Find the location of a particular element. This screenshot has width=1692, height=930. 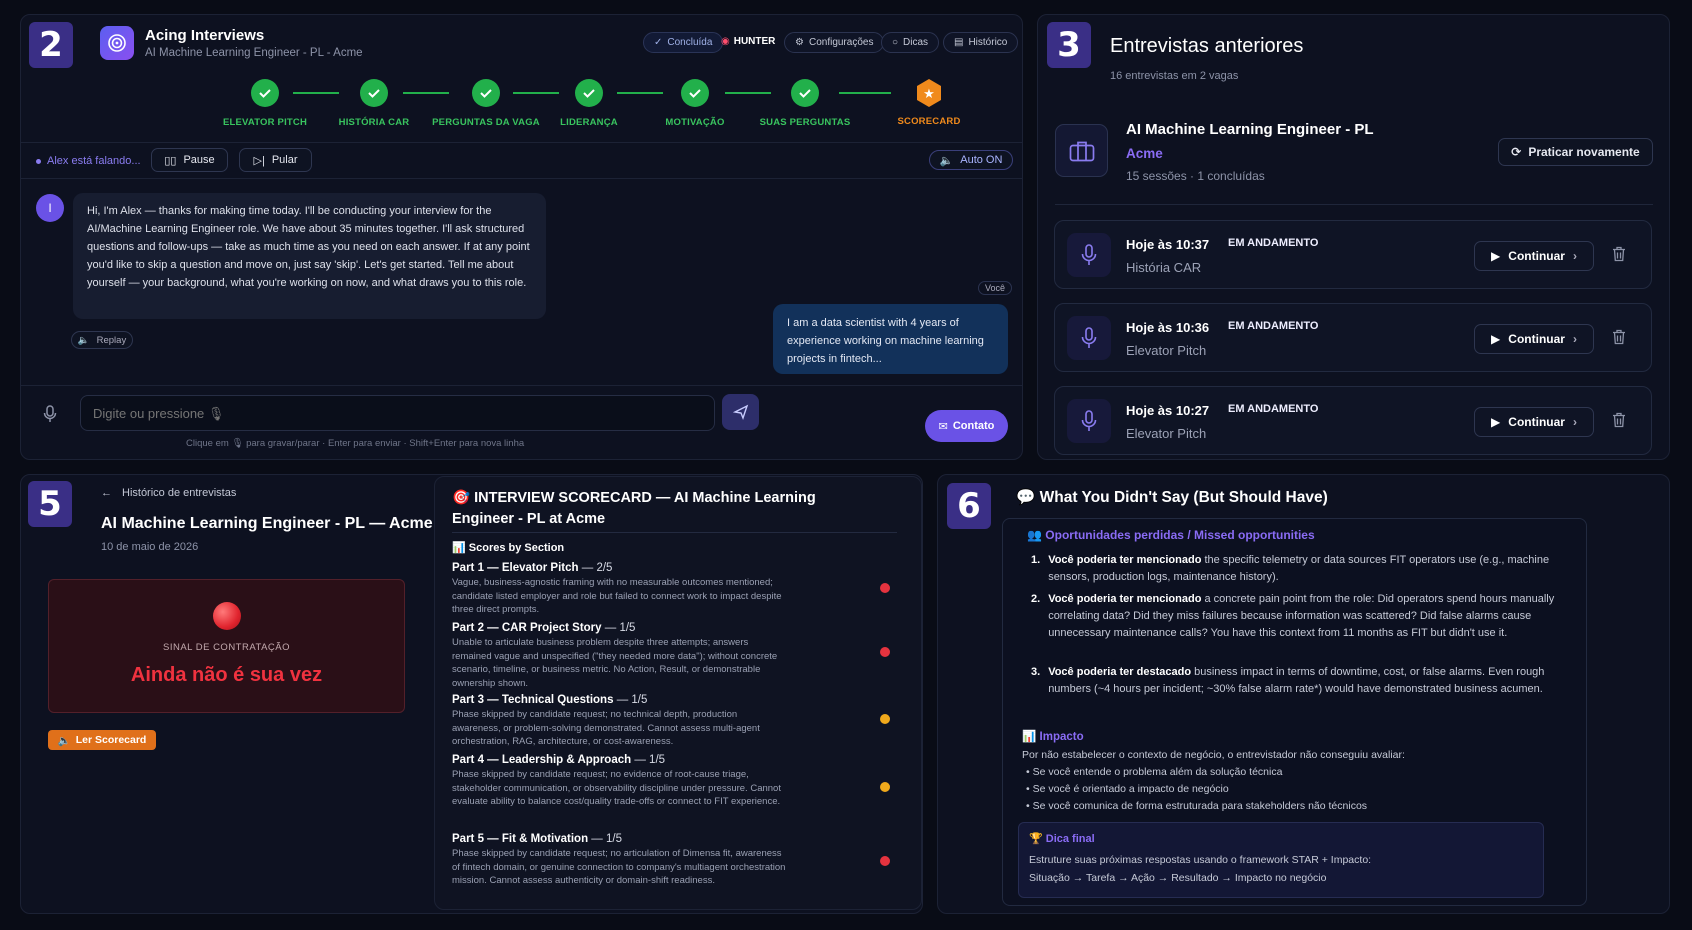

feedback-title: 💬 What You Didn't Say (But Should Have) is located at coordinates (1172, 497).